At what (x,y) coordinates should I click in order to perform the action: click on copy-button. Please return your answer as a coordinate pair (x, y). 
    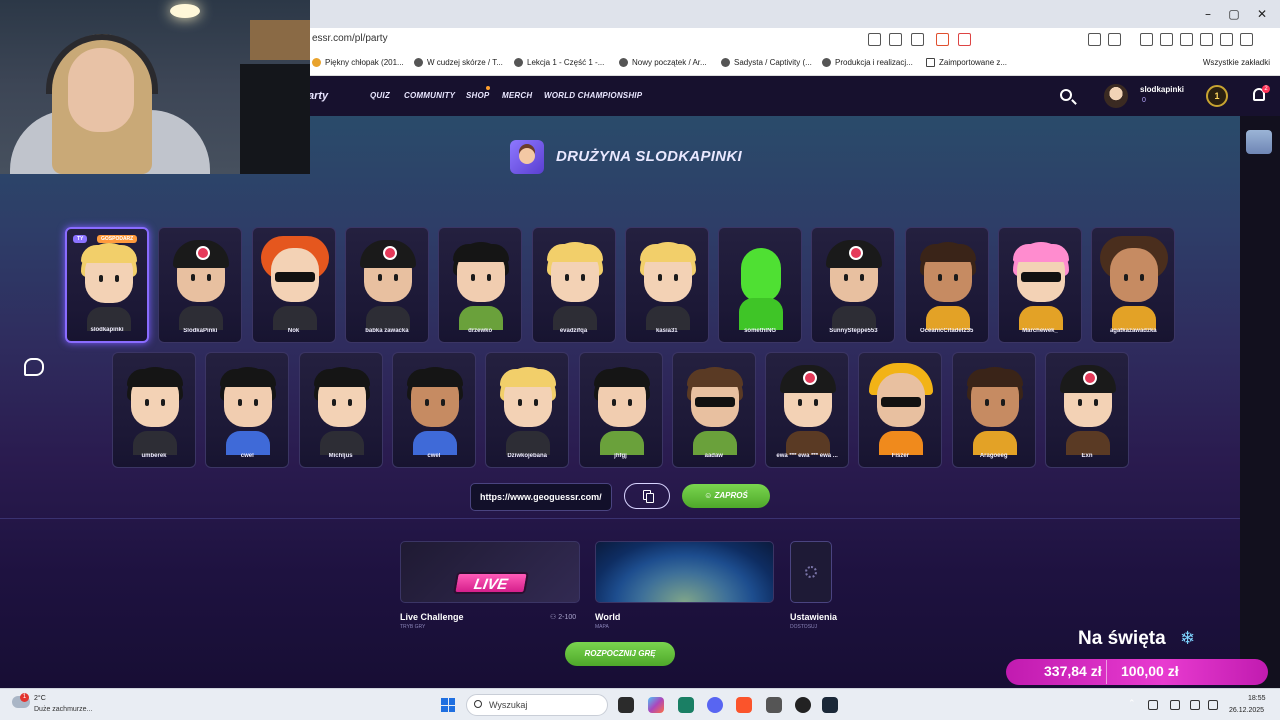
    Looking at the image, I should click on (647, 496).